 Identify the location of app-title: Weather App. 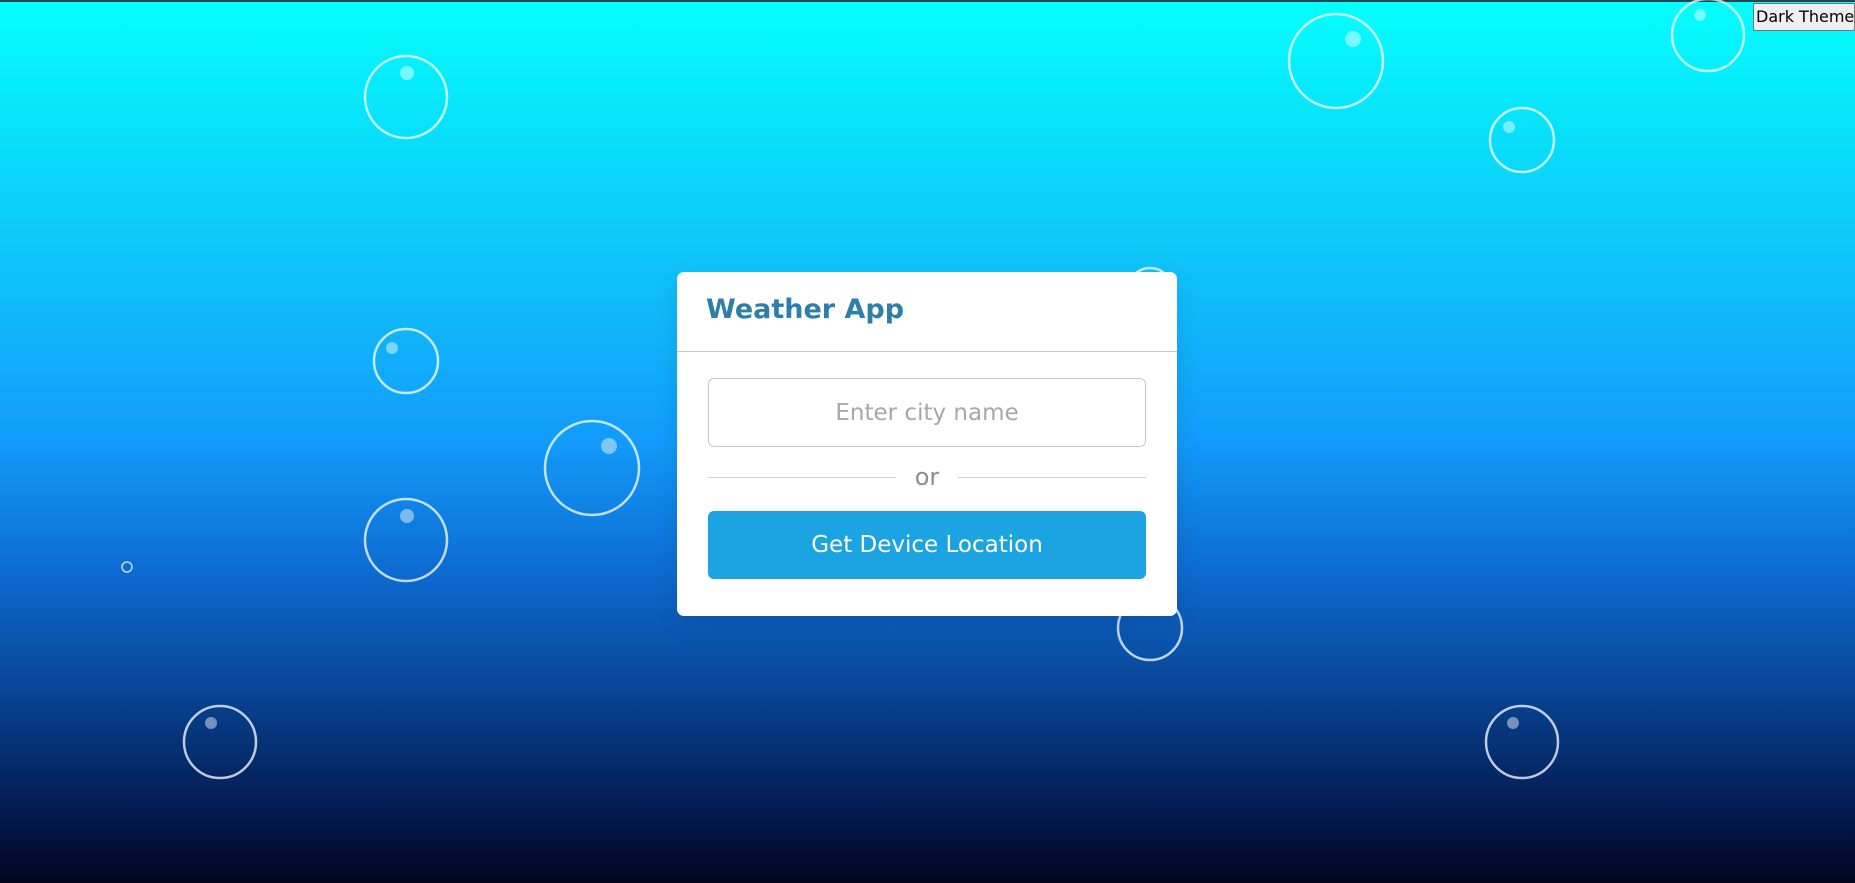
(805, 309).